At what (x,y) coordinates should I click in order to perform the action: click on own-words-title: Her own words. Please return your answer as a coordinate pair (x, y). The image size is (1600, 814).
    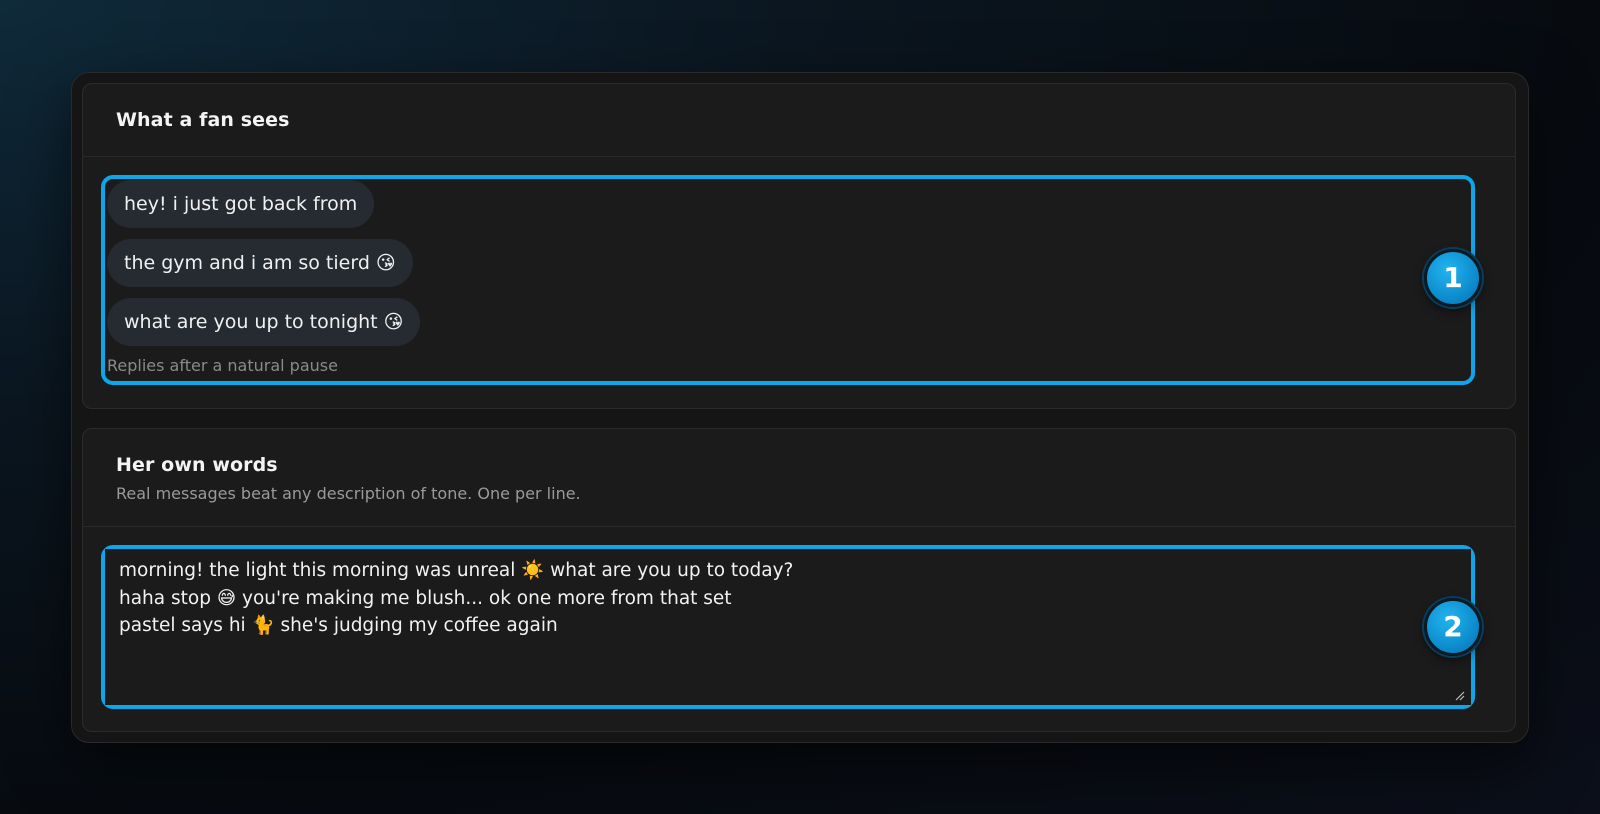
    Looking at the image, I should click on (197, 465).